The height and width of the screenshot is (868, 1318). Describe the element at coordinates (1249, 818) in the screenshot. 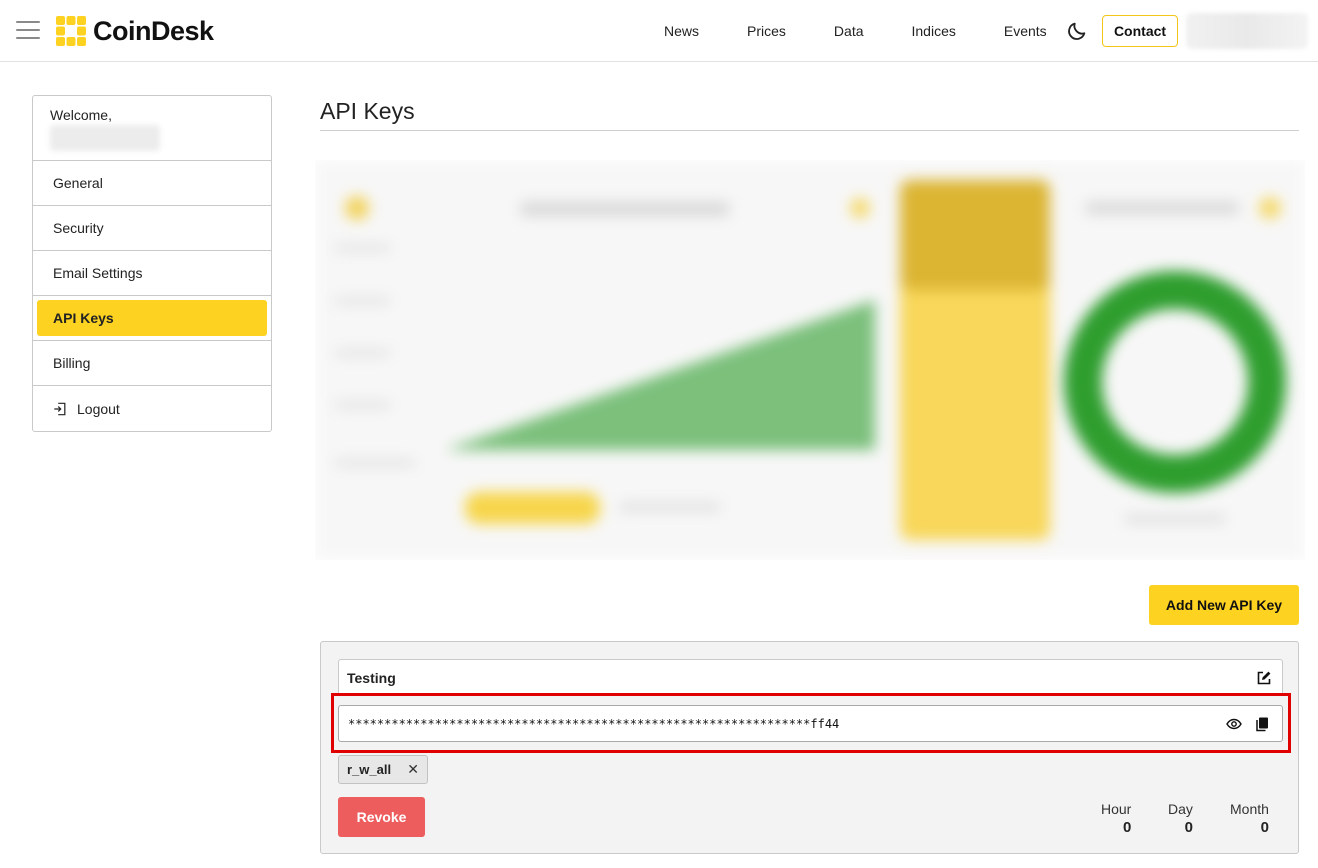

I see `usage-month: Month 0` at that location.